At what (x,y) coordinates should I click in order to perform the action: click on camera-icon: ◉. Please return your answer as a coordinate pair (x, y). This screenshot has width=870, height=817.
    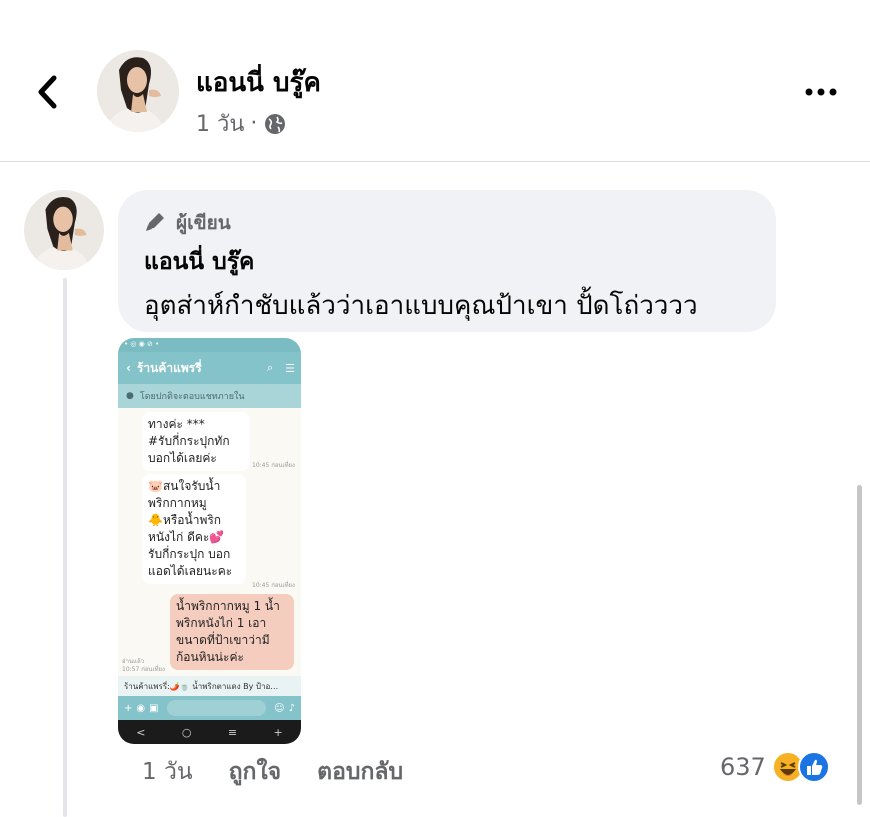
    Looking at the image, I should click on (141, 708).